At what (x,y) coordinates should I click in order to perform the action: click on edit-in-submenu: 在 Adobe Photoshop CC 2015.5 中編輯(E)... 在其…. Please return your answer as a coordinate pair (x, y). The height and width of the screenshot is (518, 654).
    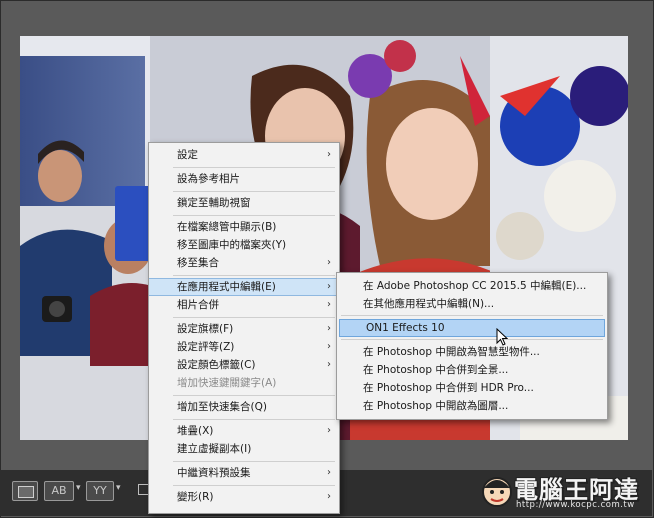
    Looking at the image, I should click on (472, 346).